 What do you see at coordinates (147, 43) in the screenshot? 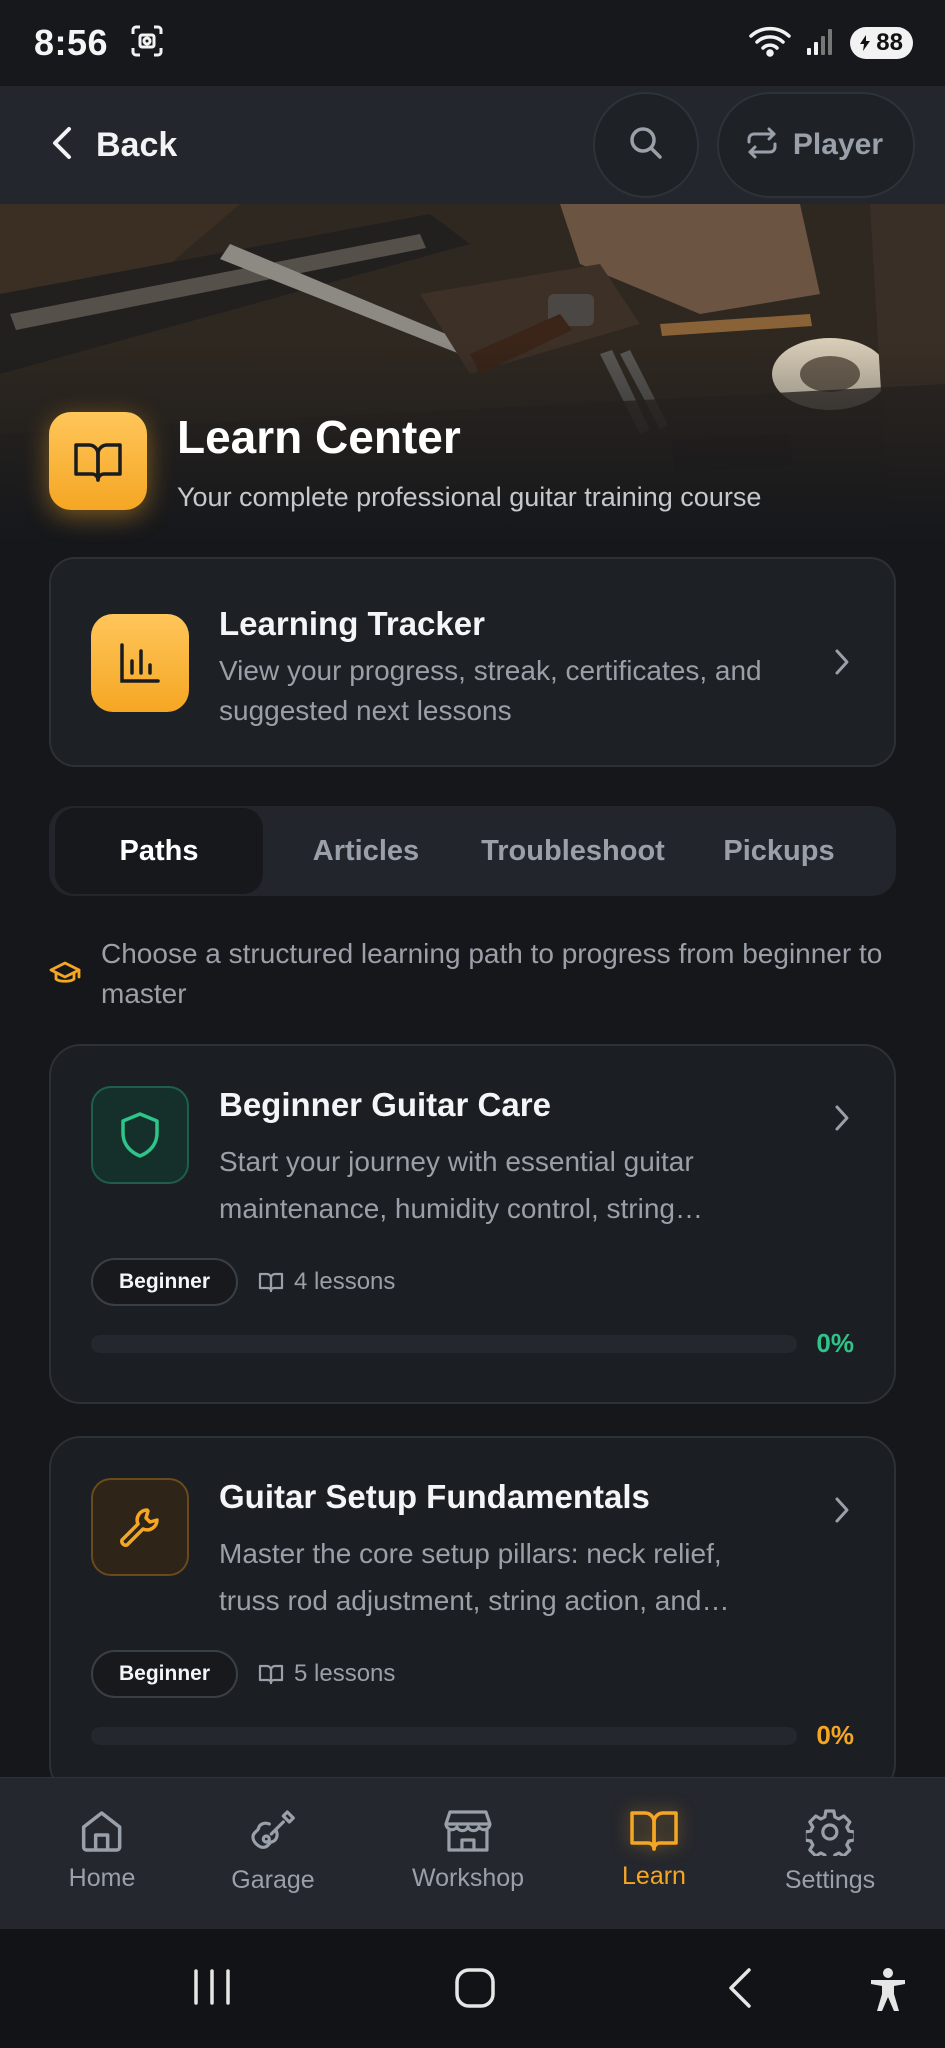
I see `screenshot-icon` at bounding box center [147, 43].